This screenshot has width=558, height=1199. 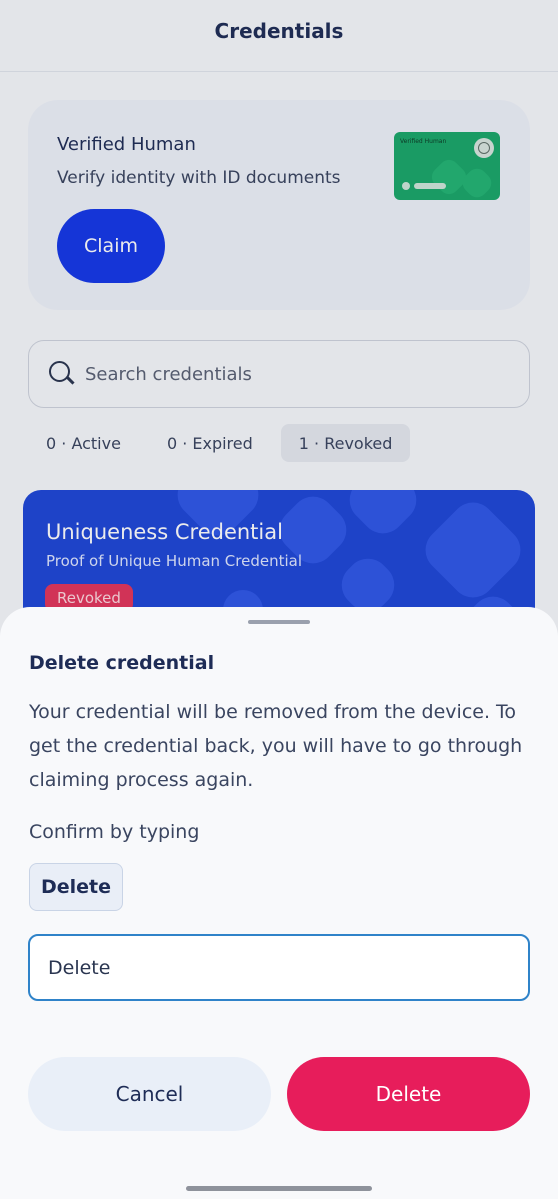 I want to click on sheet-drag-handle, so click(x=279, y=622).